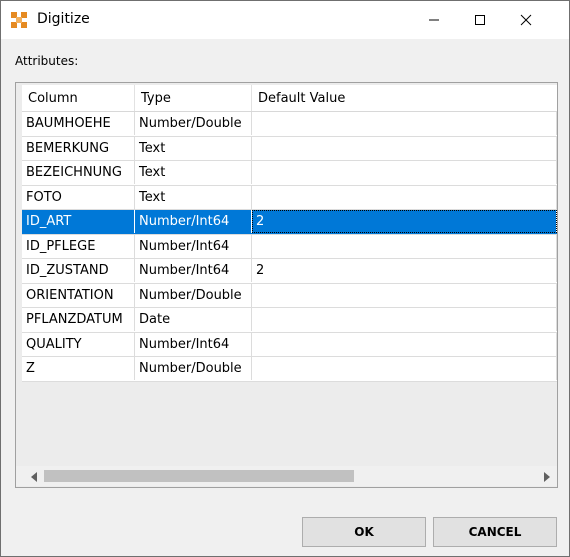 The height and width of the screenshot is (557, 570). Describe the element at coordinates (364, 532) in the screenshot. I see `ok-button: OK` at that location.